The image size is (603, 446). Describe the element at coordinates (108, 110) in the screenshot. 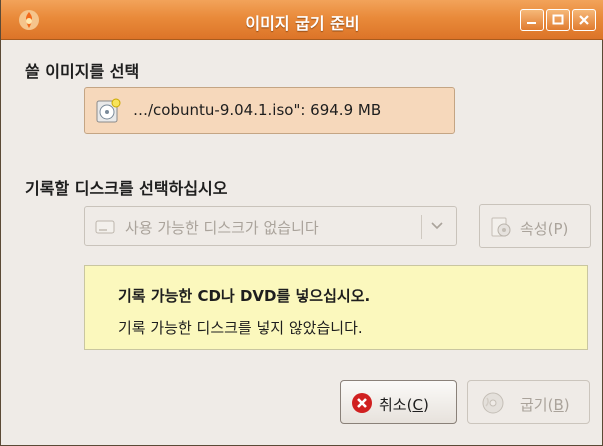

I see `disc-image-icon` at that location.